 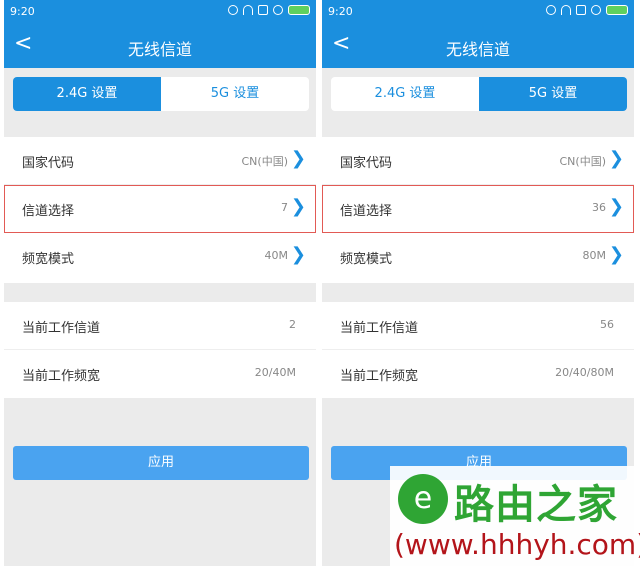 What do you see at coordinates (161, 463) in the screenshot?
I see `apply-button: 应用` at bounding box center [161, 463].